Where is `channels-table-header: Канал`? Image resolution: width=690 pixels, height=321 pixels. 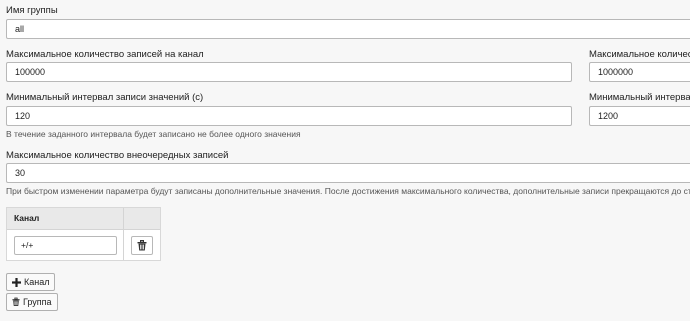 channels-table-header: Канал is located at coordinates (83, 219).